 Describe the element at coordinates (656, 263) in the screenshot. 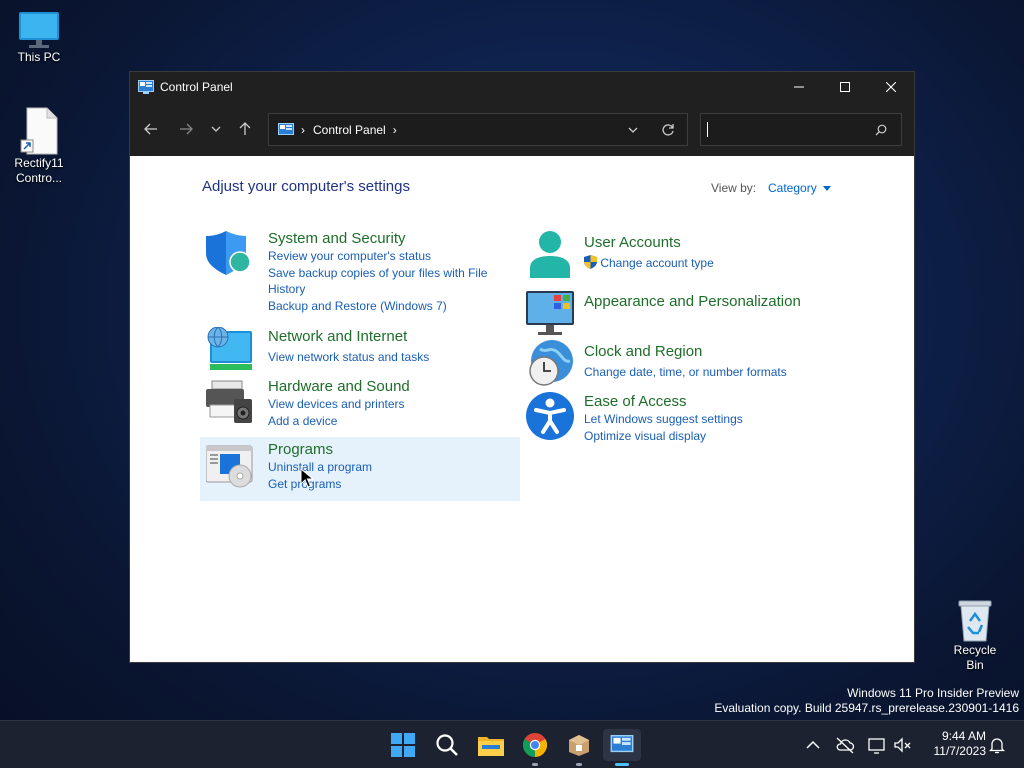

I see `link-label: Change account type` at that location.